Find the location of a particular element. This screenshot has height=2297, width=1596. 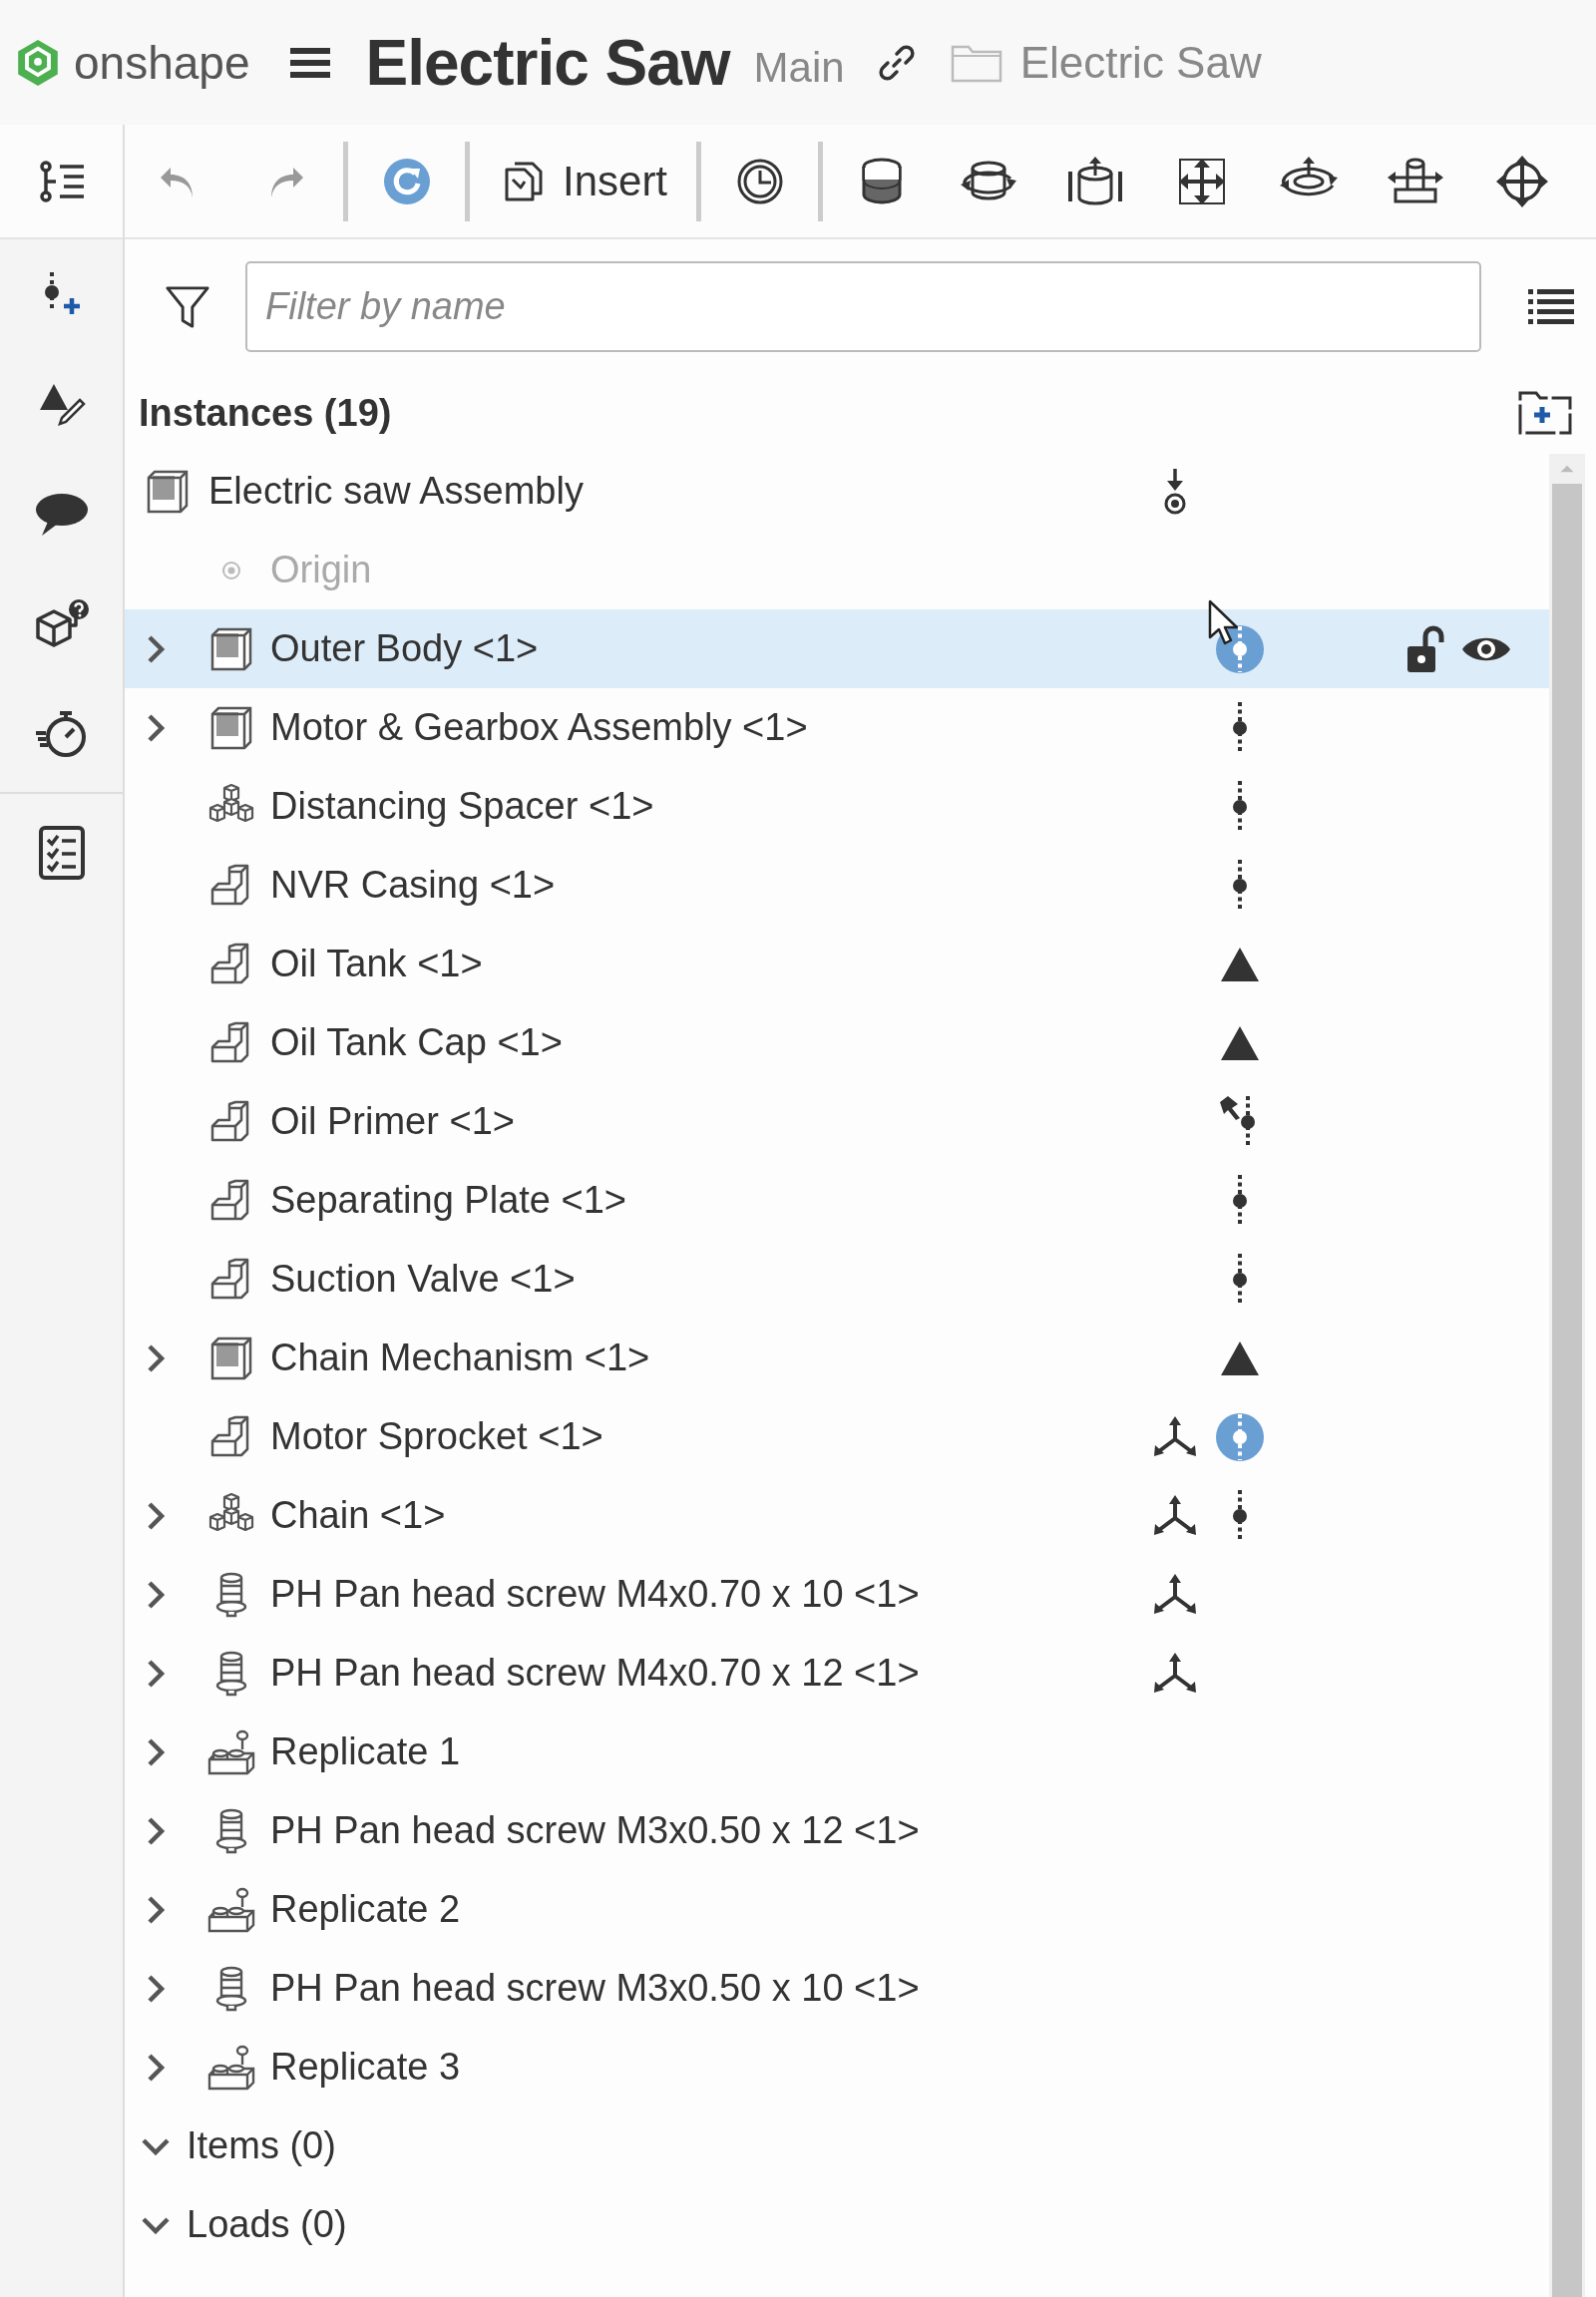

tree-row: Replicate 2 is located at coordinates (837, 1910).